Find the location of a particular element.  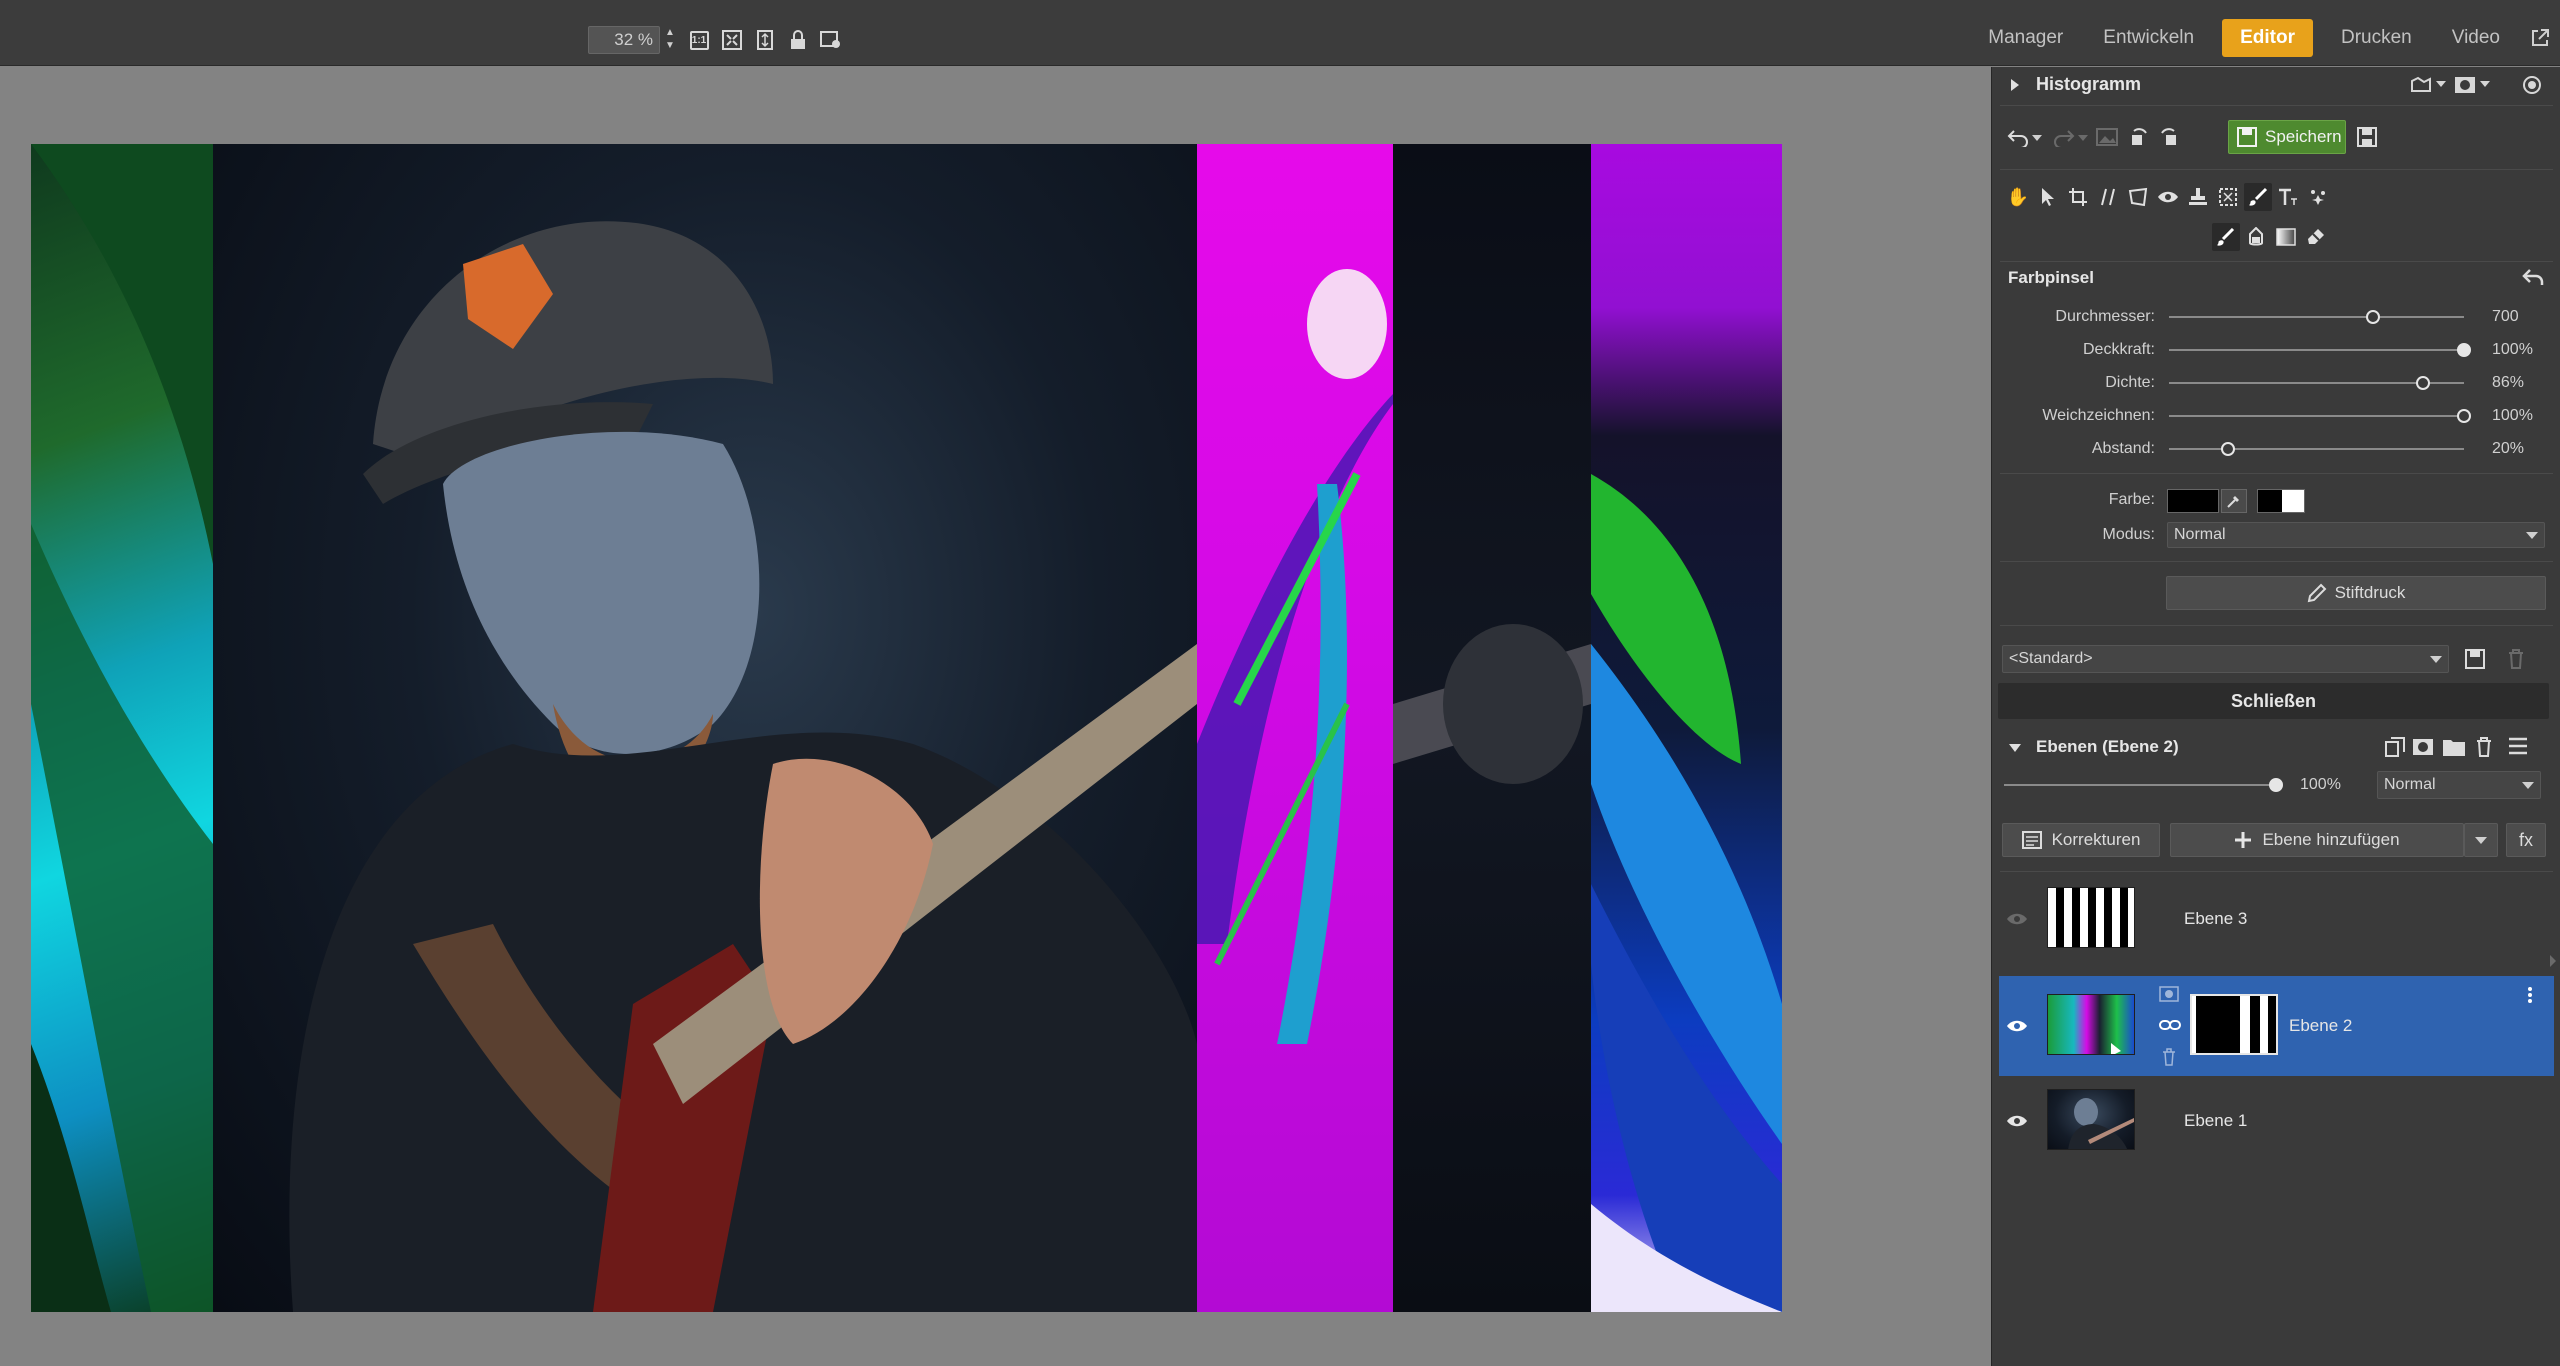

module-tabs: Manager Entwickeln Editor Drucken Video is located at coordinates (2264, 38).